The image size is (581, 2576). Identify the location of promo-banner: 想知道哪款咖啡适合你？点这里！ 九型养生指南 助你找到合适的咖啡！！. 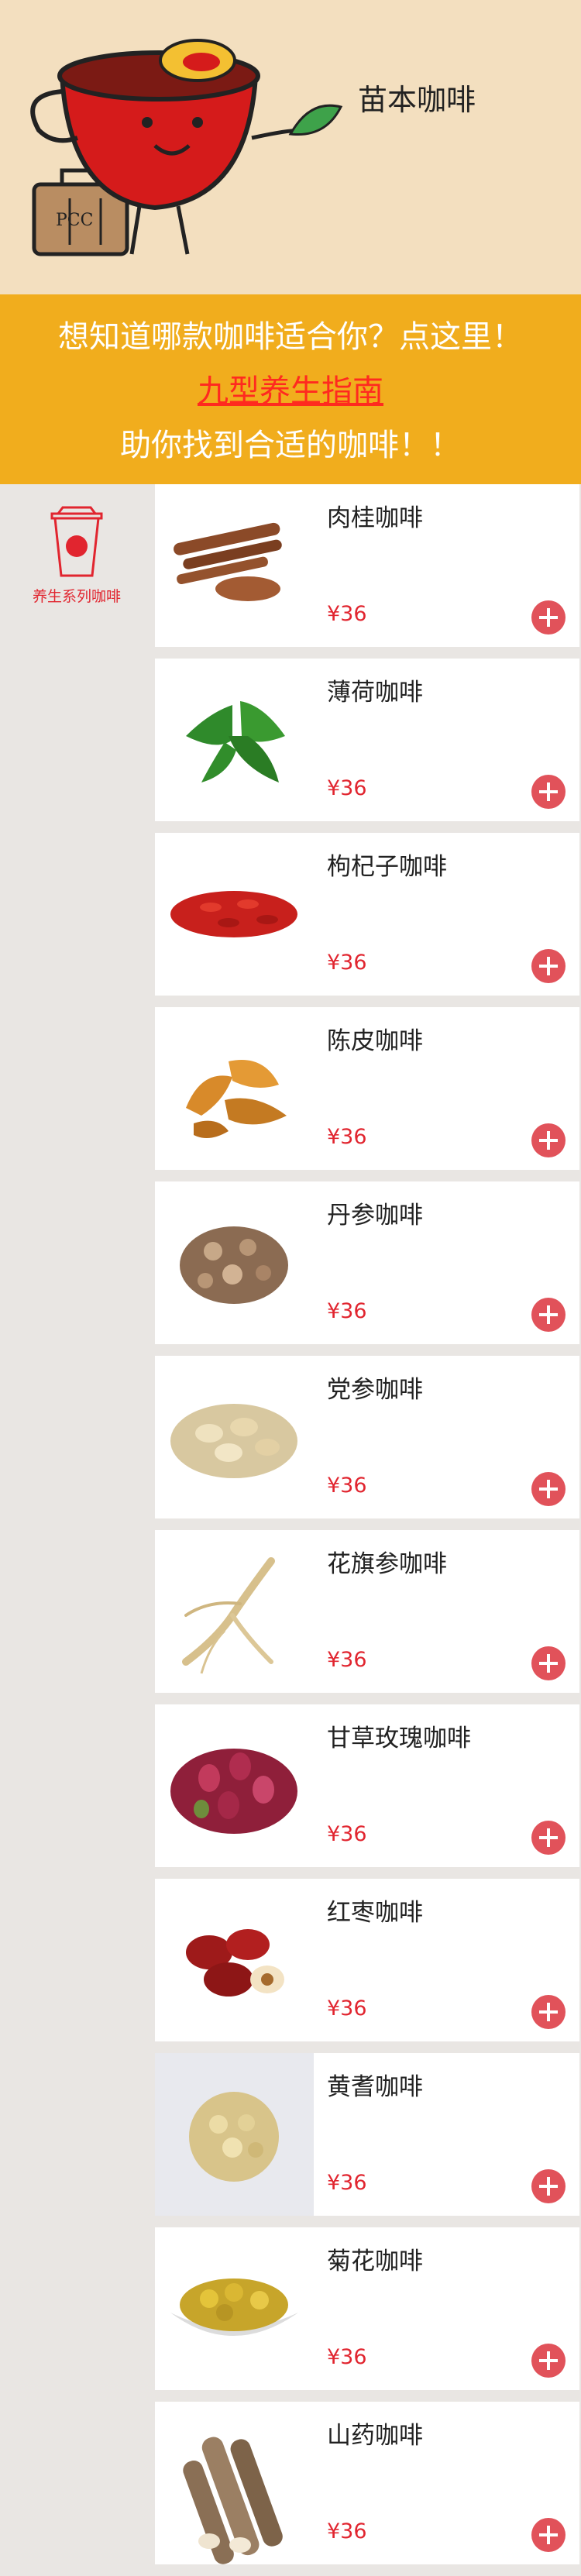
(290, 389).